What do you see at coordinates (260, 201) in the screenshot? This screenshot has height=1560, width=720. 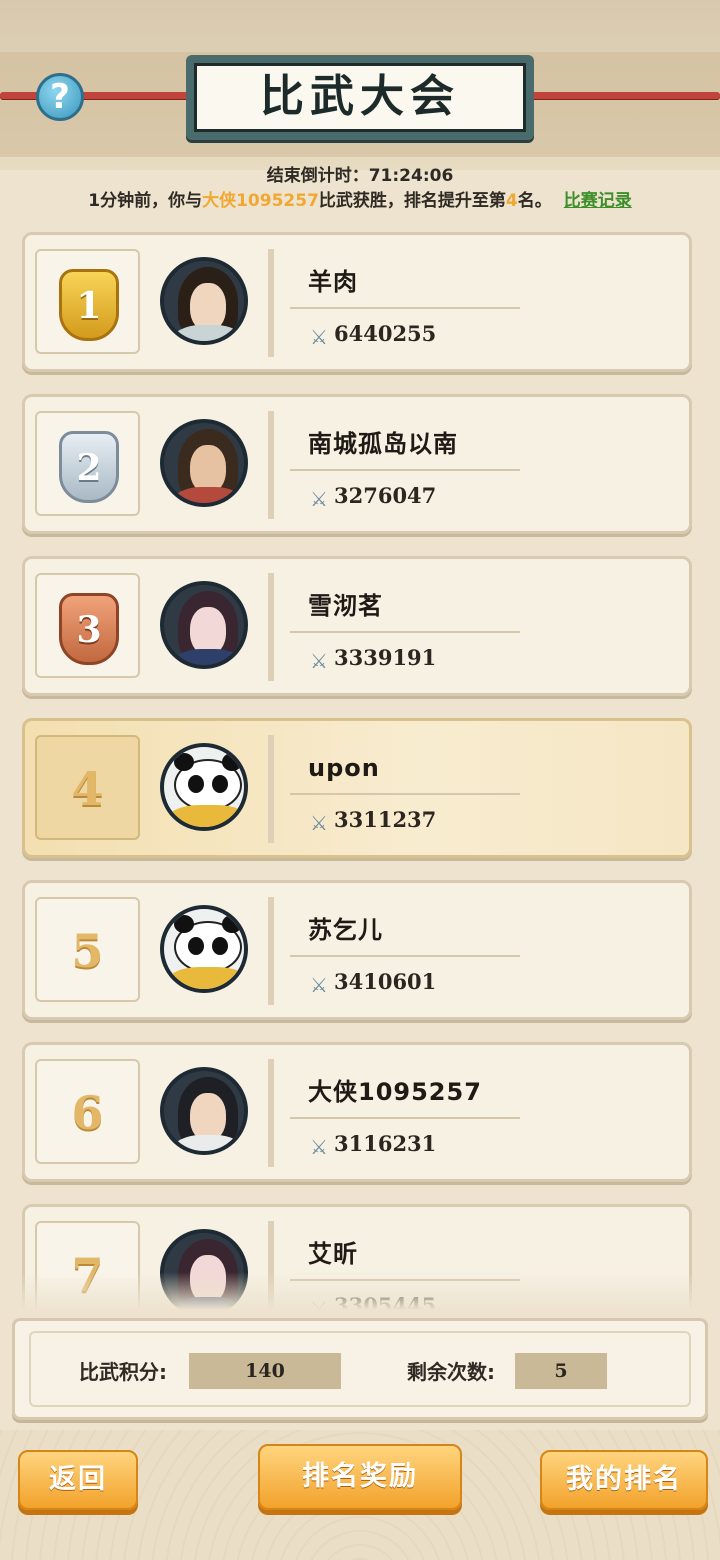 I see `notice-opponent: 大侠1095257` at bounding box center [260, 201].